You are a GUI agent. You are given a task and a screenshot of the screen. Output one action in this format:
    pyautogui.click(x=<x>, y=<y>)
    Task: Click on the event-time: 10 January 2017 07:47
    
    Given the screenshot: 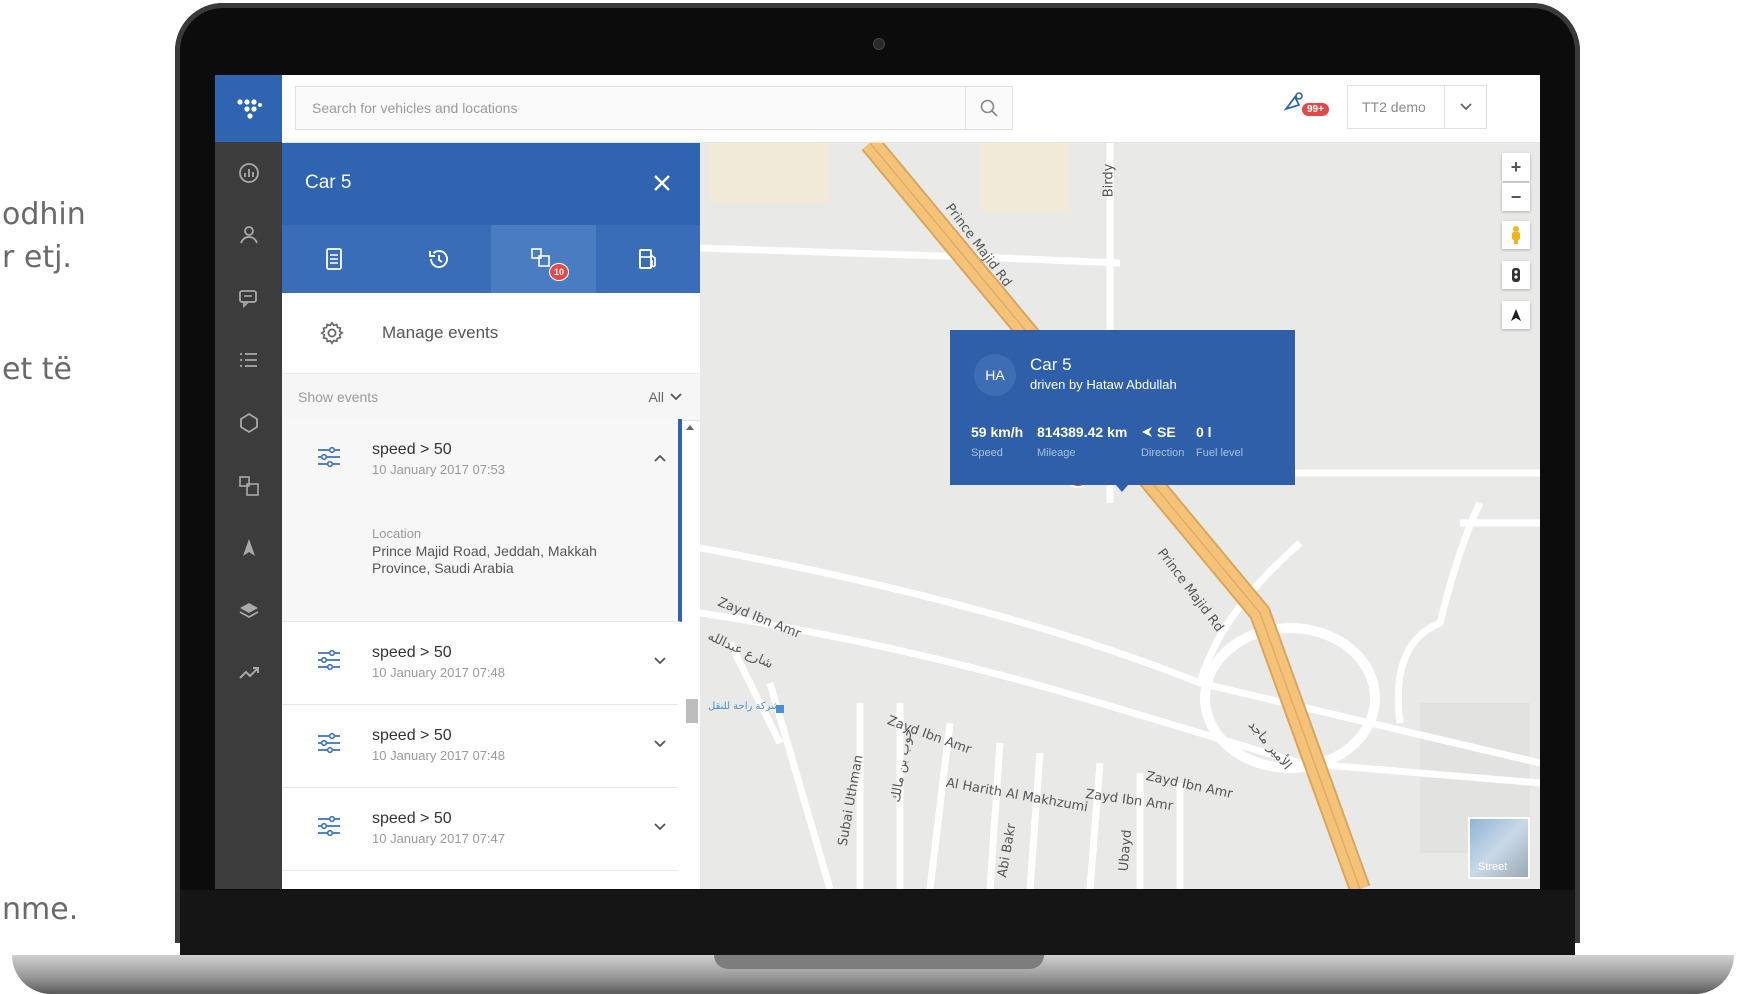 What is the action you would take?
    pyautogui.click(x=438, y=838)
    